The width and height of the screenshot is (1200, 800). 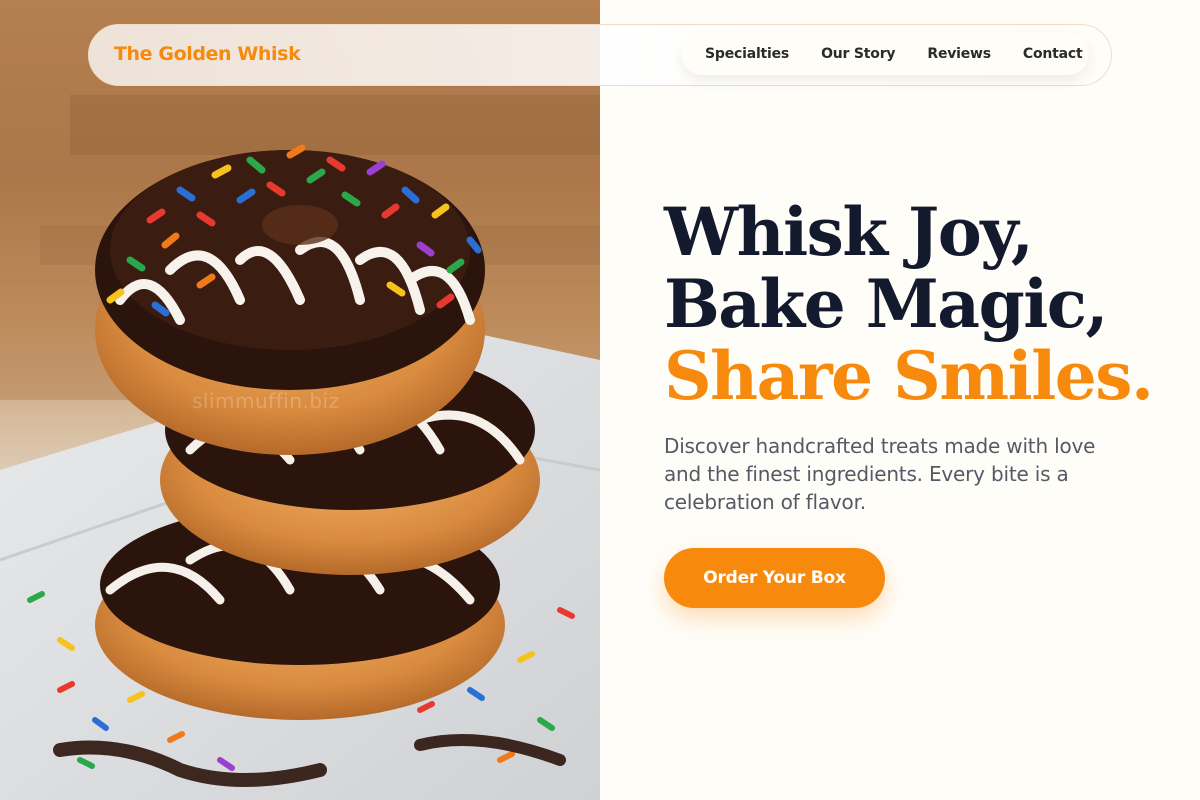 I want to click on nav-item-our-story: Our Story, so click(x=858, y=54).